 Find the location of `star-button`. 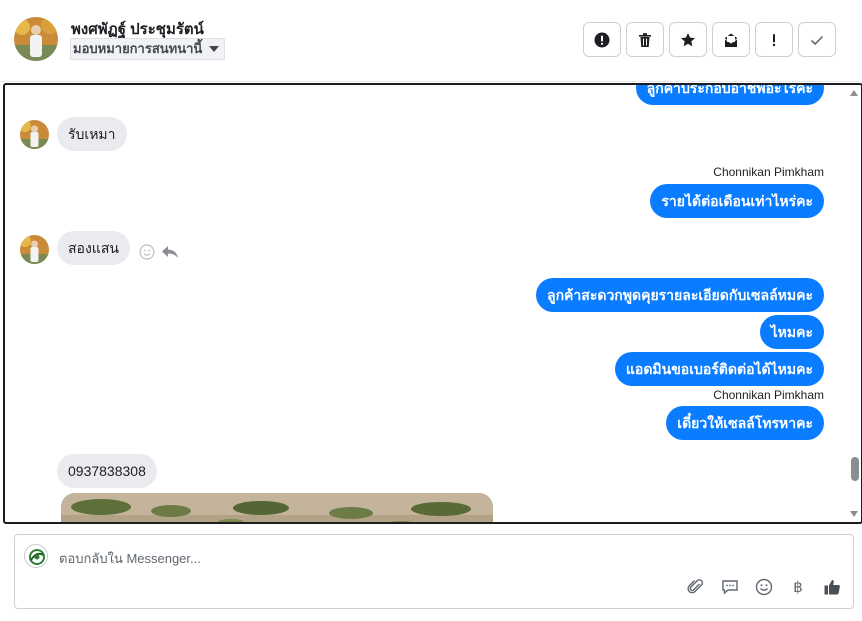

star-button is located at coordinates (688, 39).